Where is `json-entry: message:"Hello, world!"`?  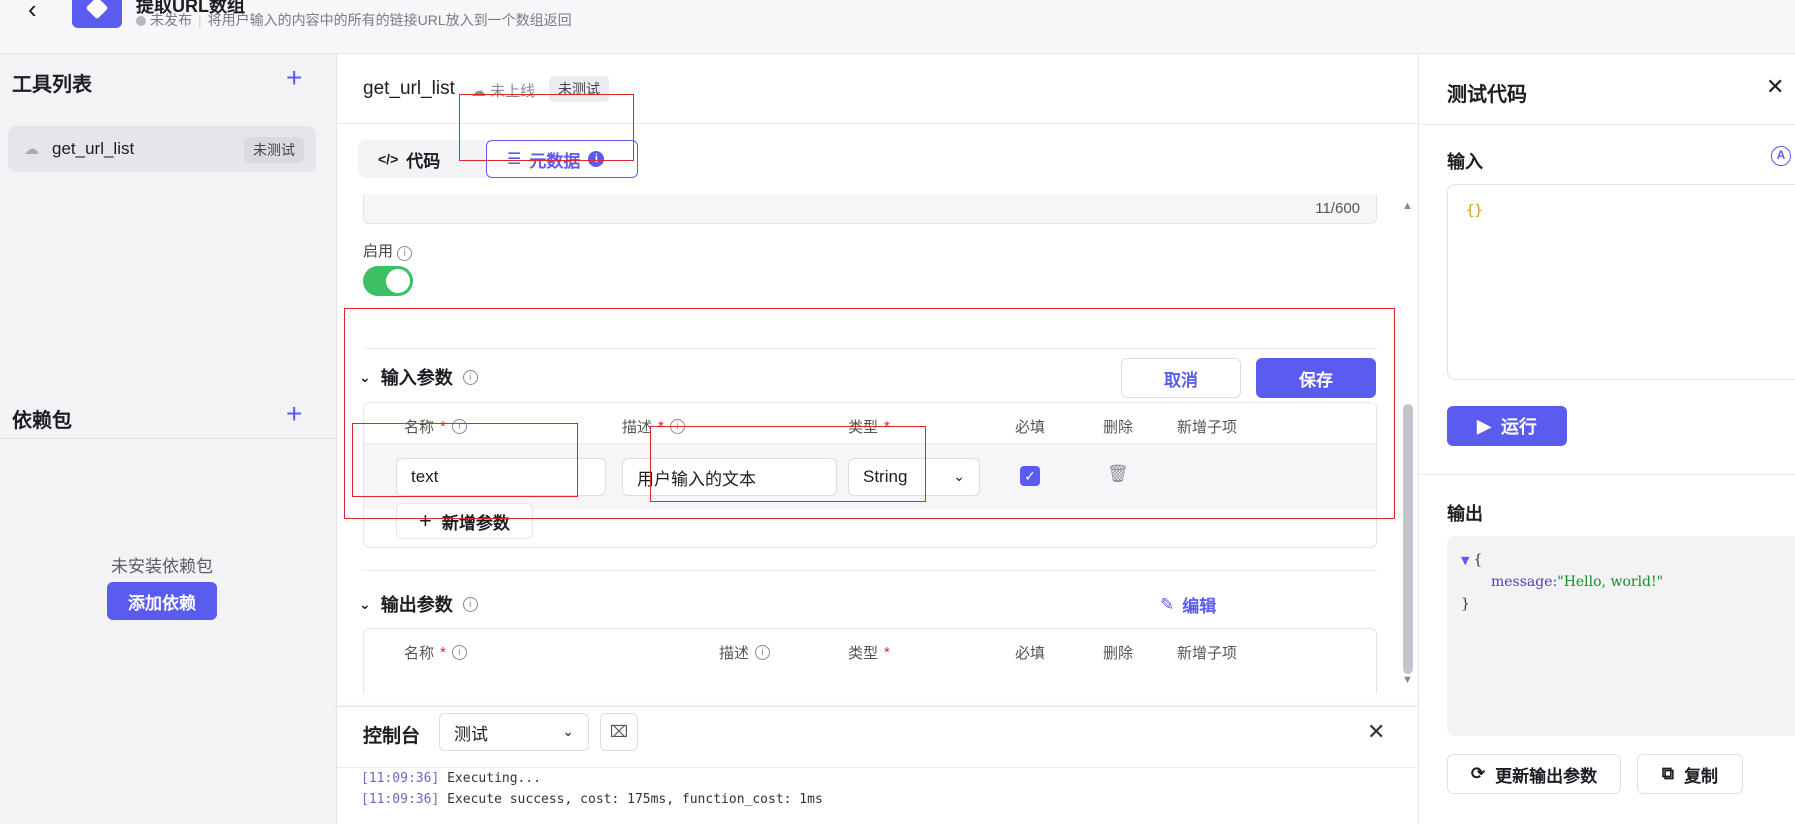 json-entry: message:"Hello, world!" is located at coordinates (1577, 582).